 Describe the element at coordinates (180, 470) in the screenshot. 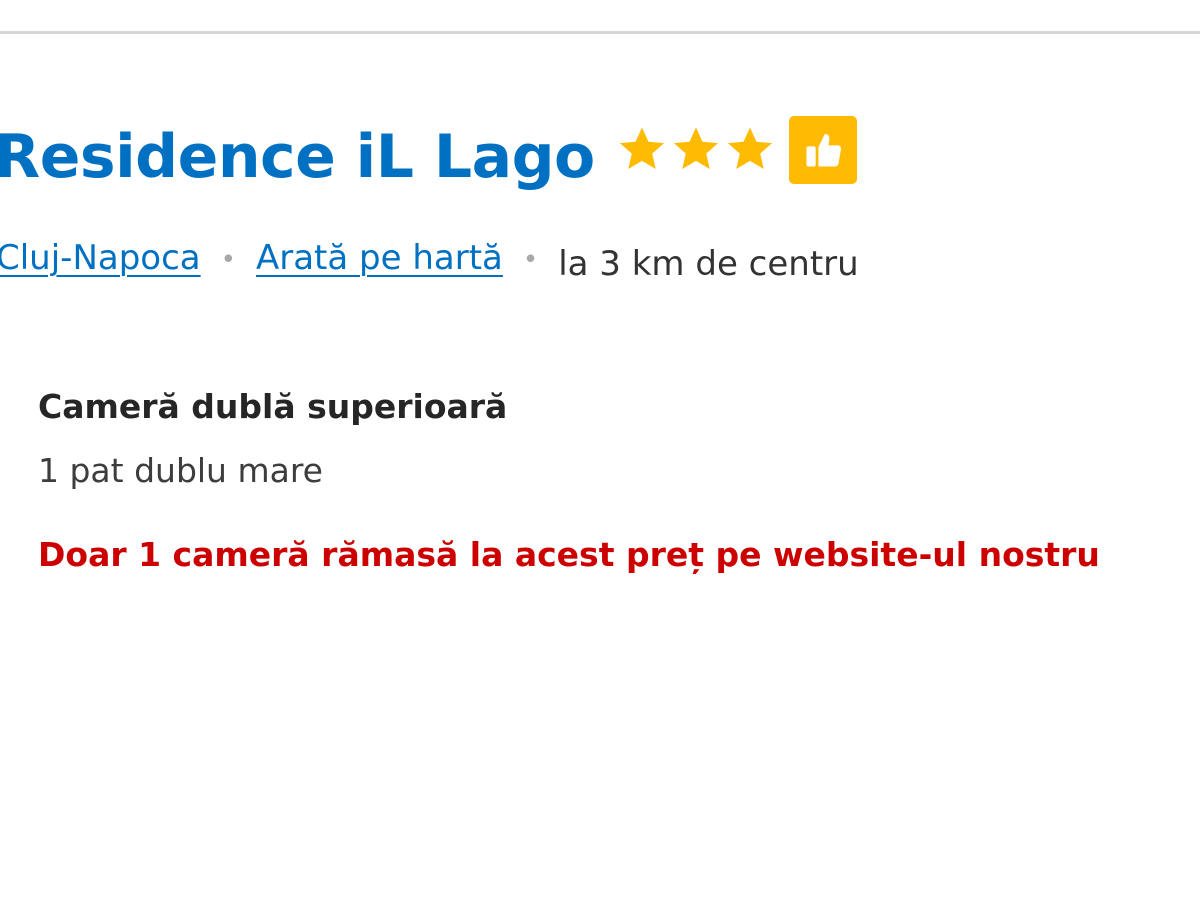

I see `bed-info: 1 pat dublu mare` at that location.